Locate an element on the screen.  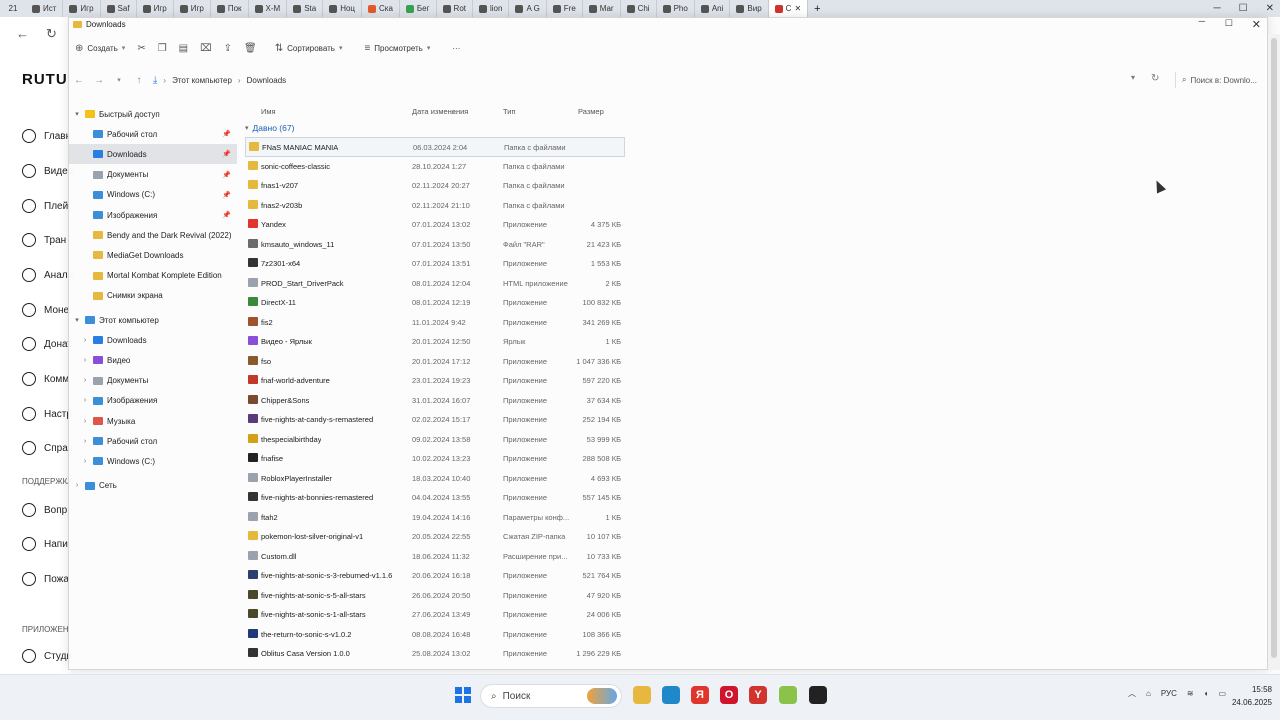
up-arrow-icon: ↑ is located at coordinates (139, 80).